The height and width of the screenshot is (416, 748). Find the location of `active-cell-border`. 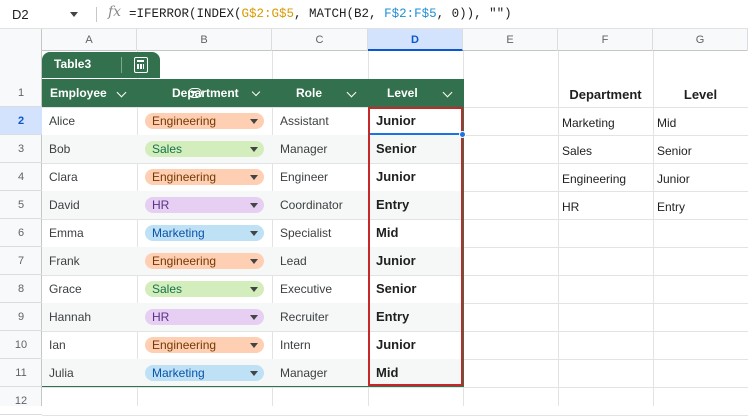

active-cell-border is located at coordinates (416, 134).